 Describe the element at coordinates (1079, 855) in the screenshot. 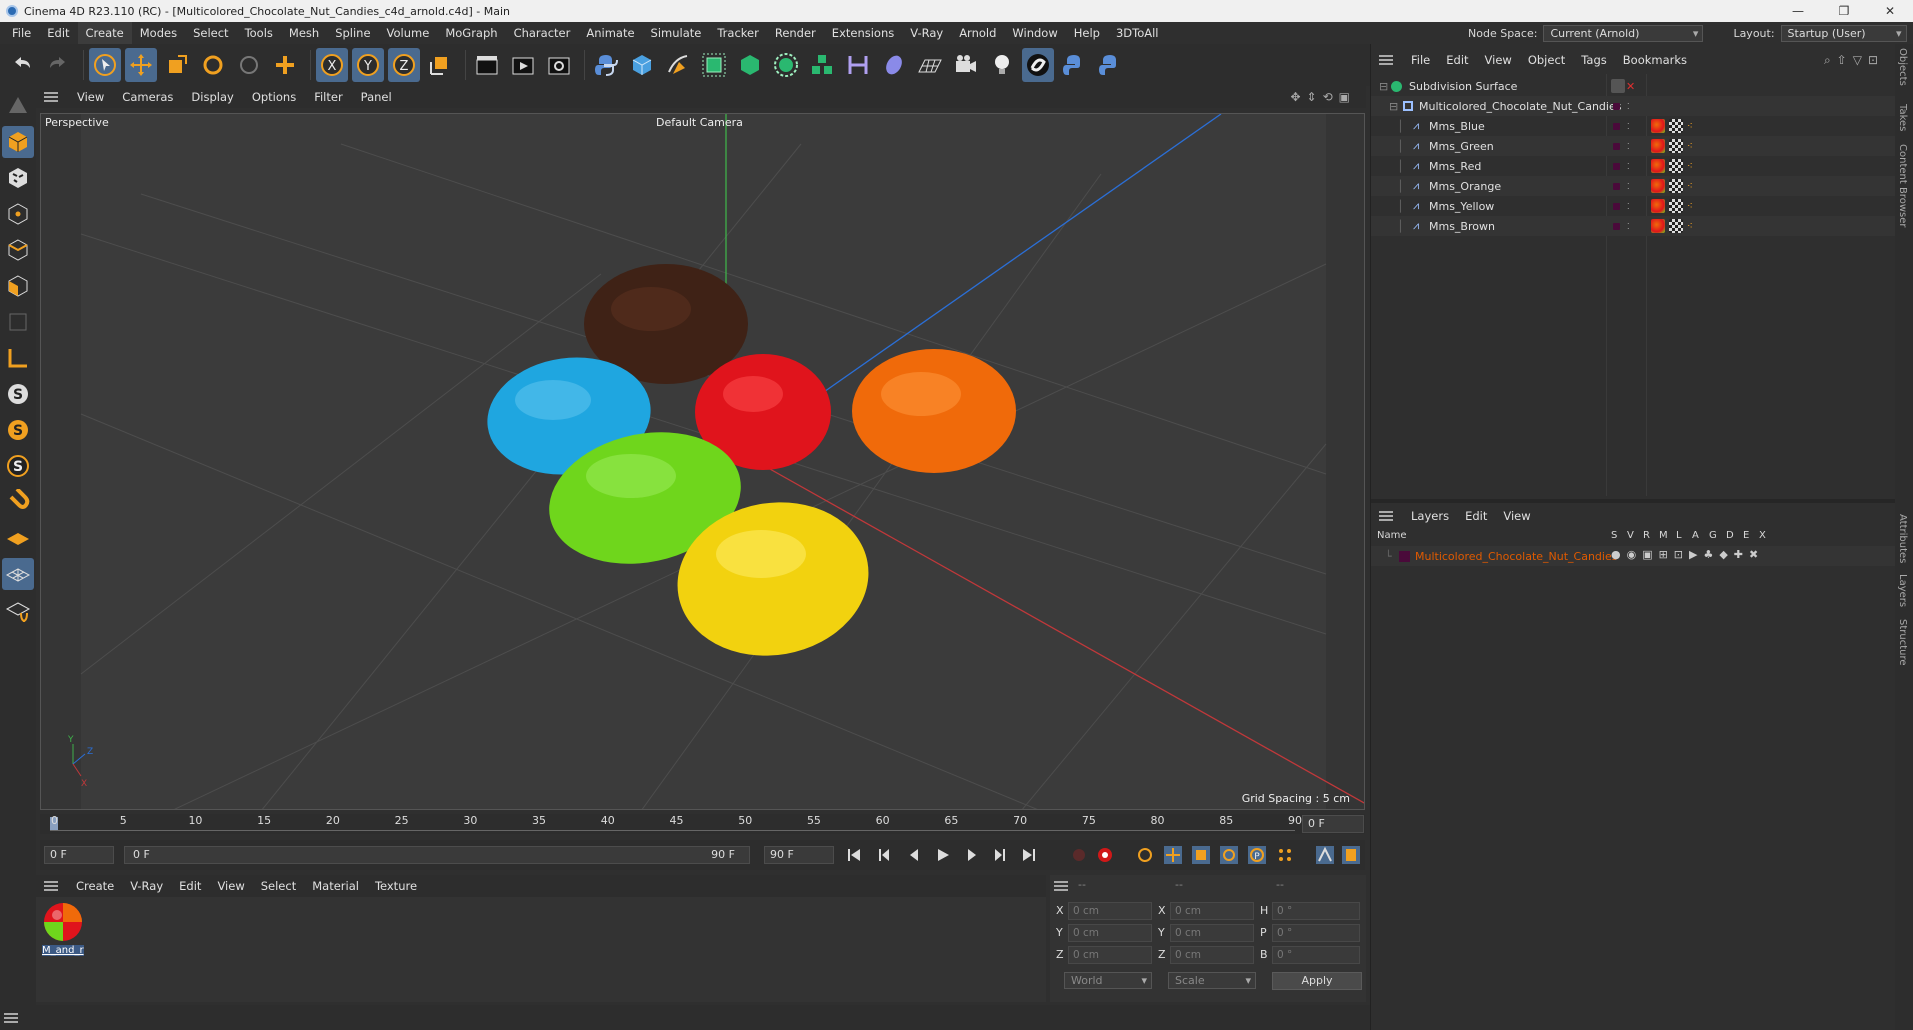

I see `record-button` at that location.